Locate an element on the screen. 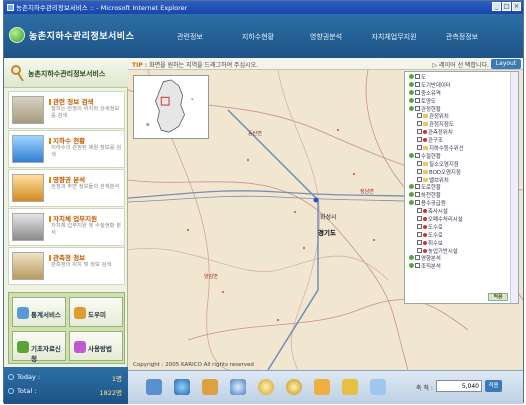 Image resolution: width=526 pixels, height=405 pixels. overview-map is located at coordinates (171, 107).